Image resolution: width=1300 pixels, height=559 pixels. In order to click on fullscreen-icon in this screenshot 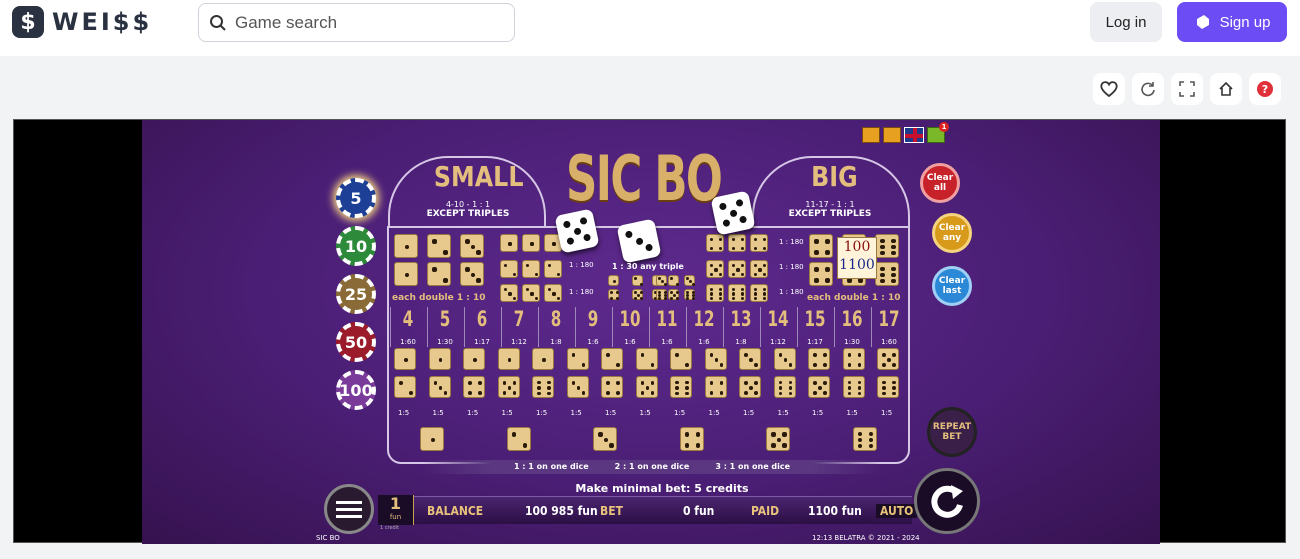, I will do `click(1187, 89)`.